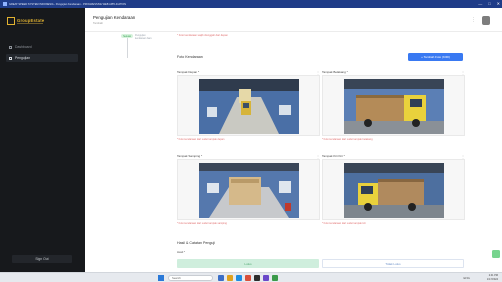 This screenshot has width=502, height=282. What do you see at coordinates (31, 21) in the screenshot?
I see `app-logo: GroupEstate` at bounding box center [31, 21].